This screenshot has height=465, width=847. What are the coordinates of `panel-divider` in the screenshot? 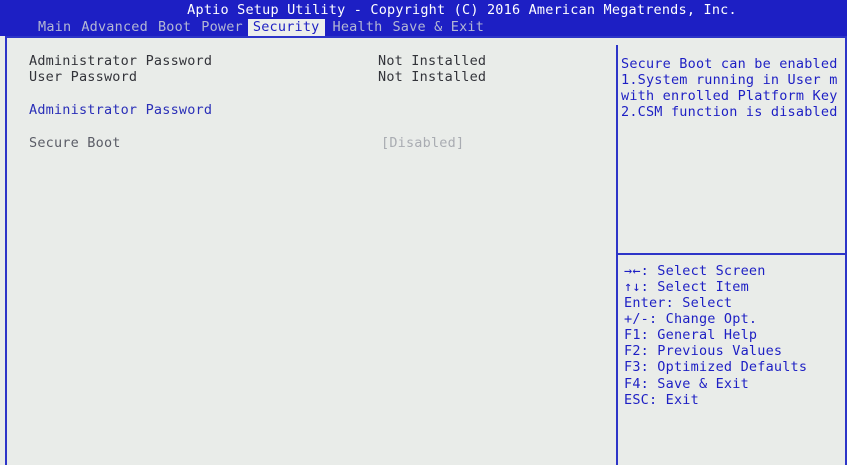 It's located at (617, 255).